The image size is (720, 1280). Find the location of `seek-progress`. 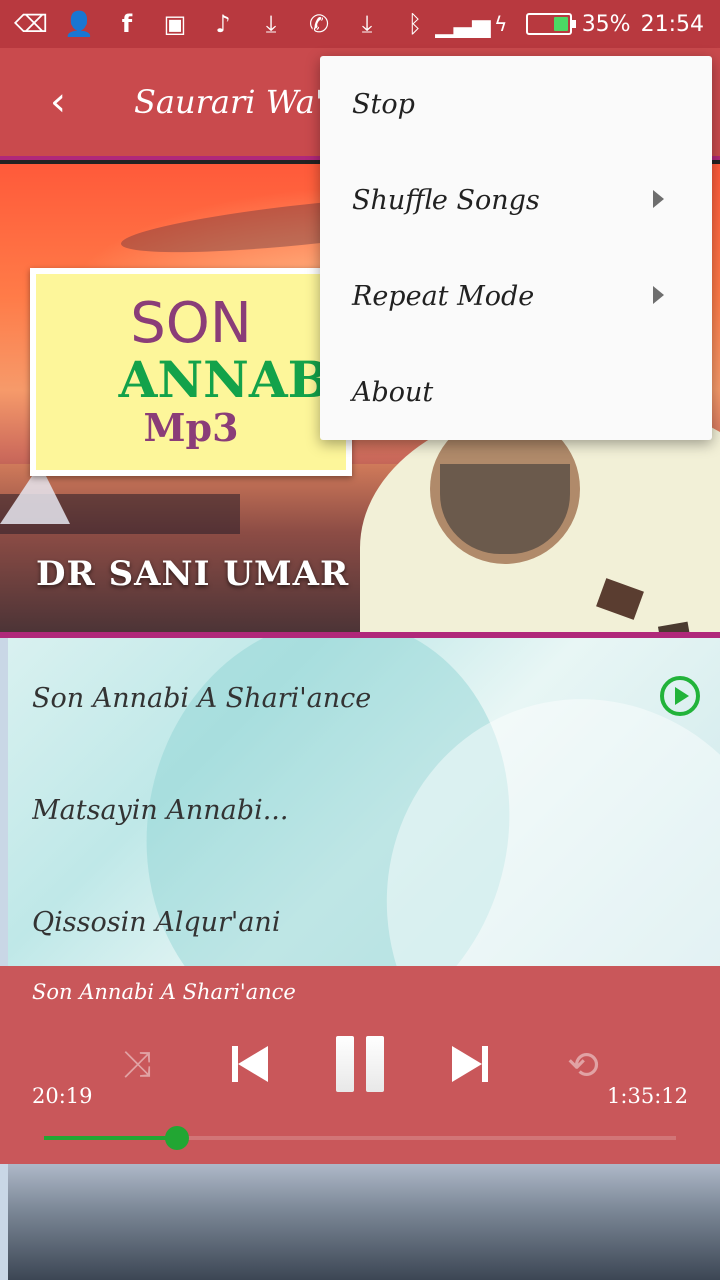

seek-progress is located at coordinates (110, 1138).